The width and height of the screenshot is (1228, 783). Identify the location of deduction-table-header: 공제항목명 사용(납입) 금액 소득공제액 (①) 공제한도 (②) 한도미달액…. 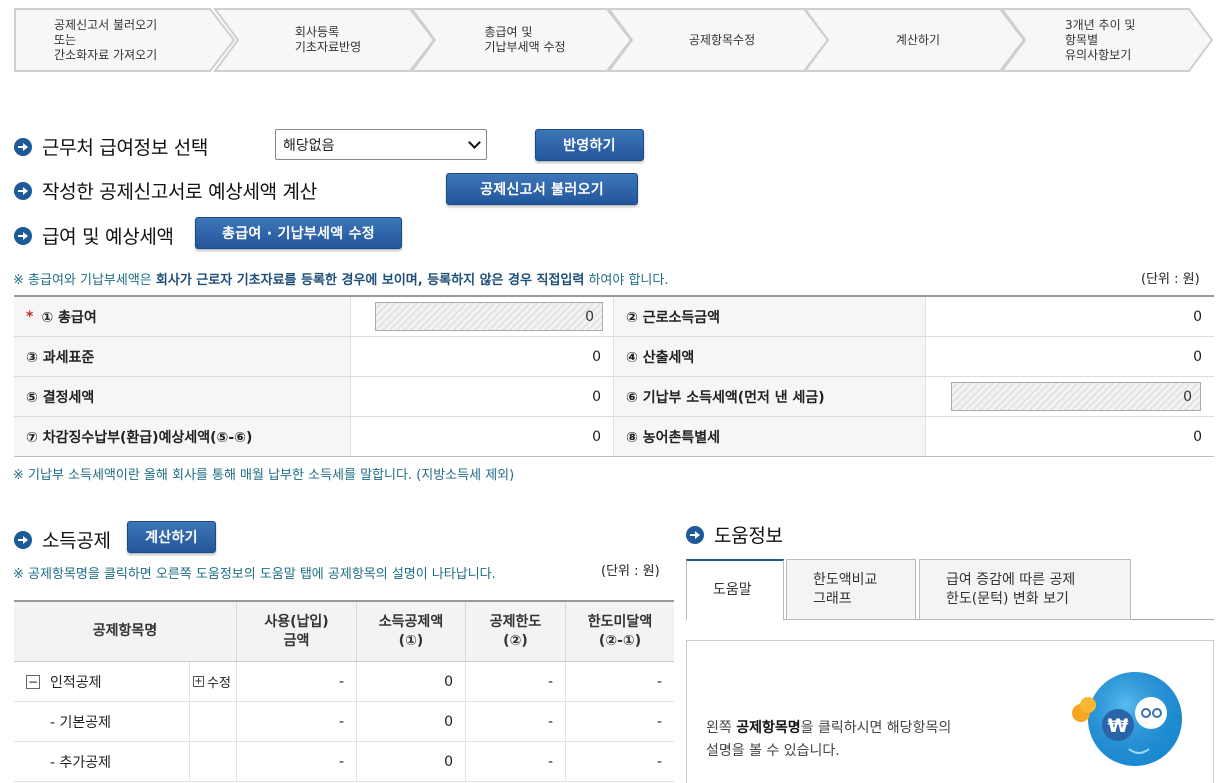
(344, 632).